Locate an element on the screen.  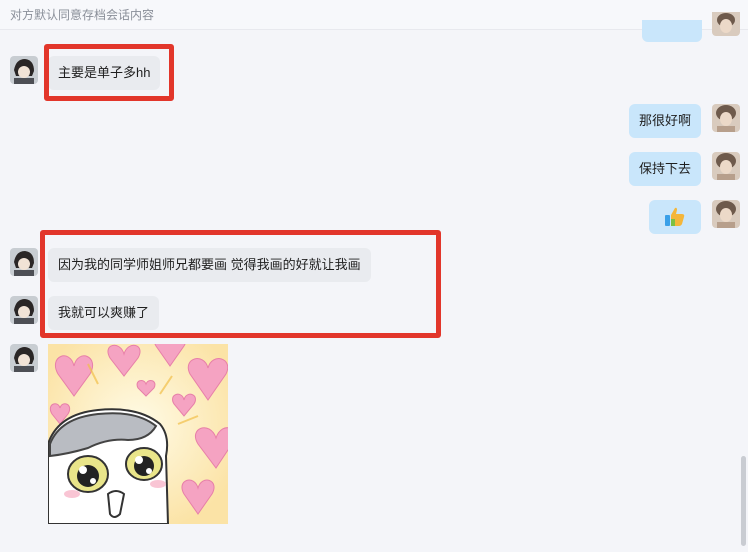
outgoing-message: 保持下去 is located at coordinates (665, 169).